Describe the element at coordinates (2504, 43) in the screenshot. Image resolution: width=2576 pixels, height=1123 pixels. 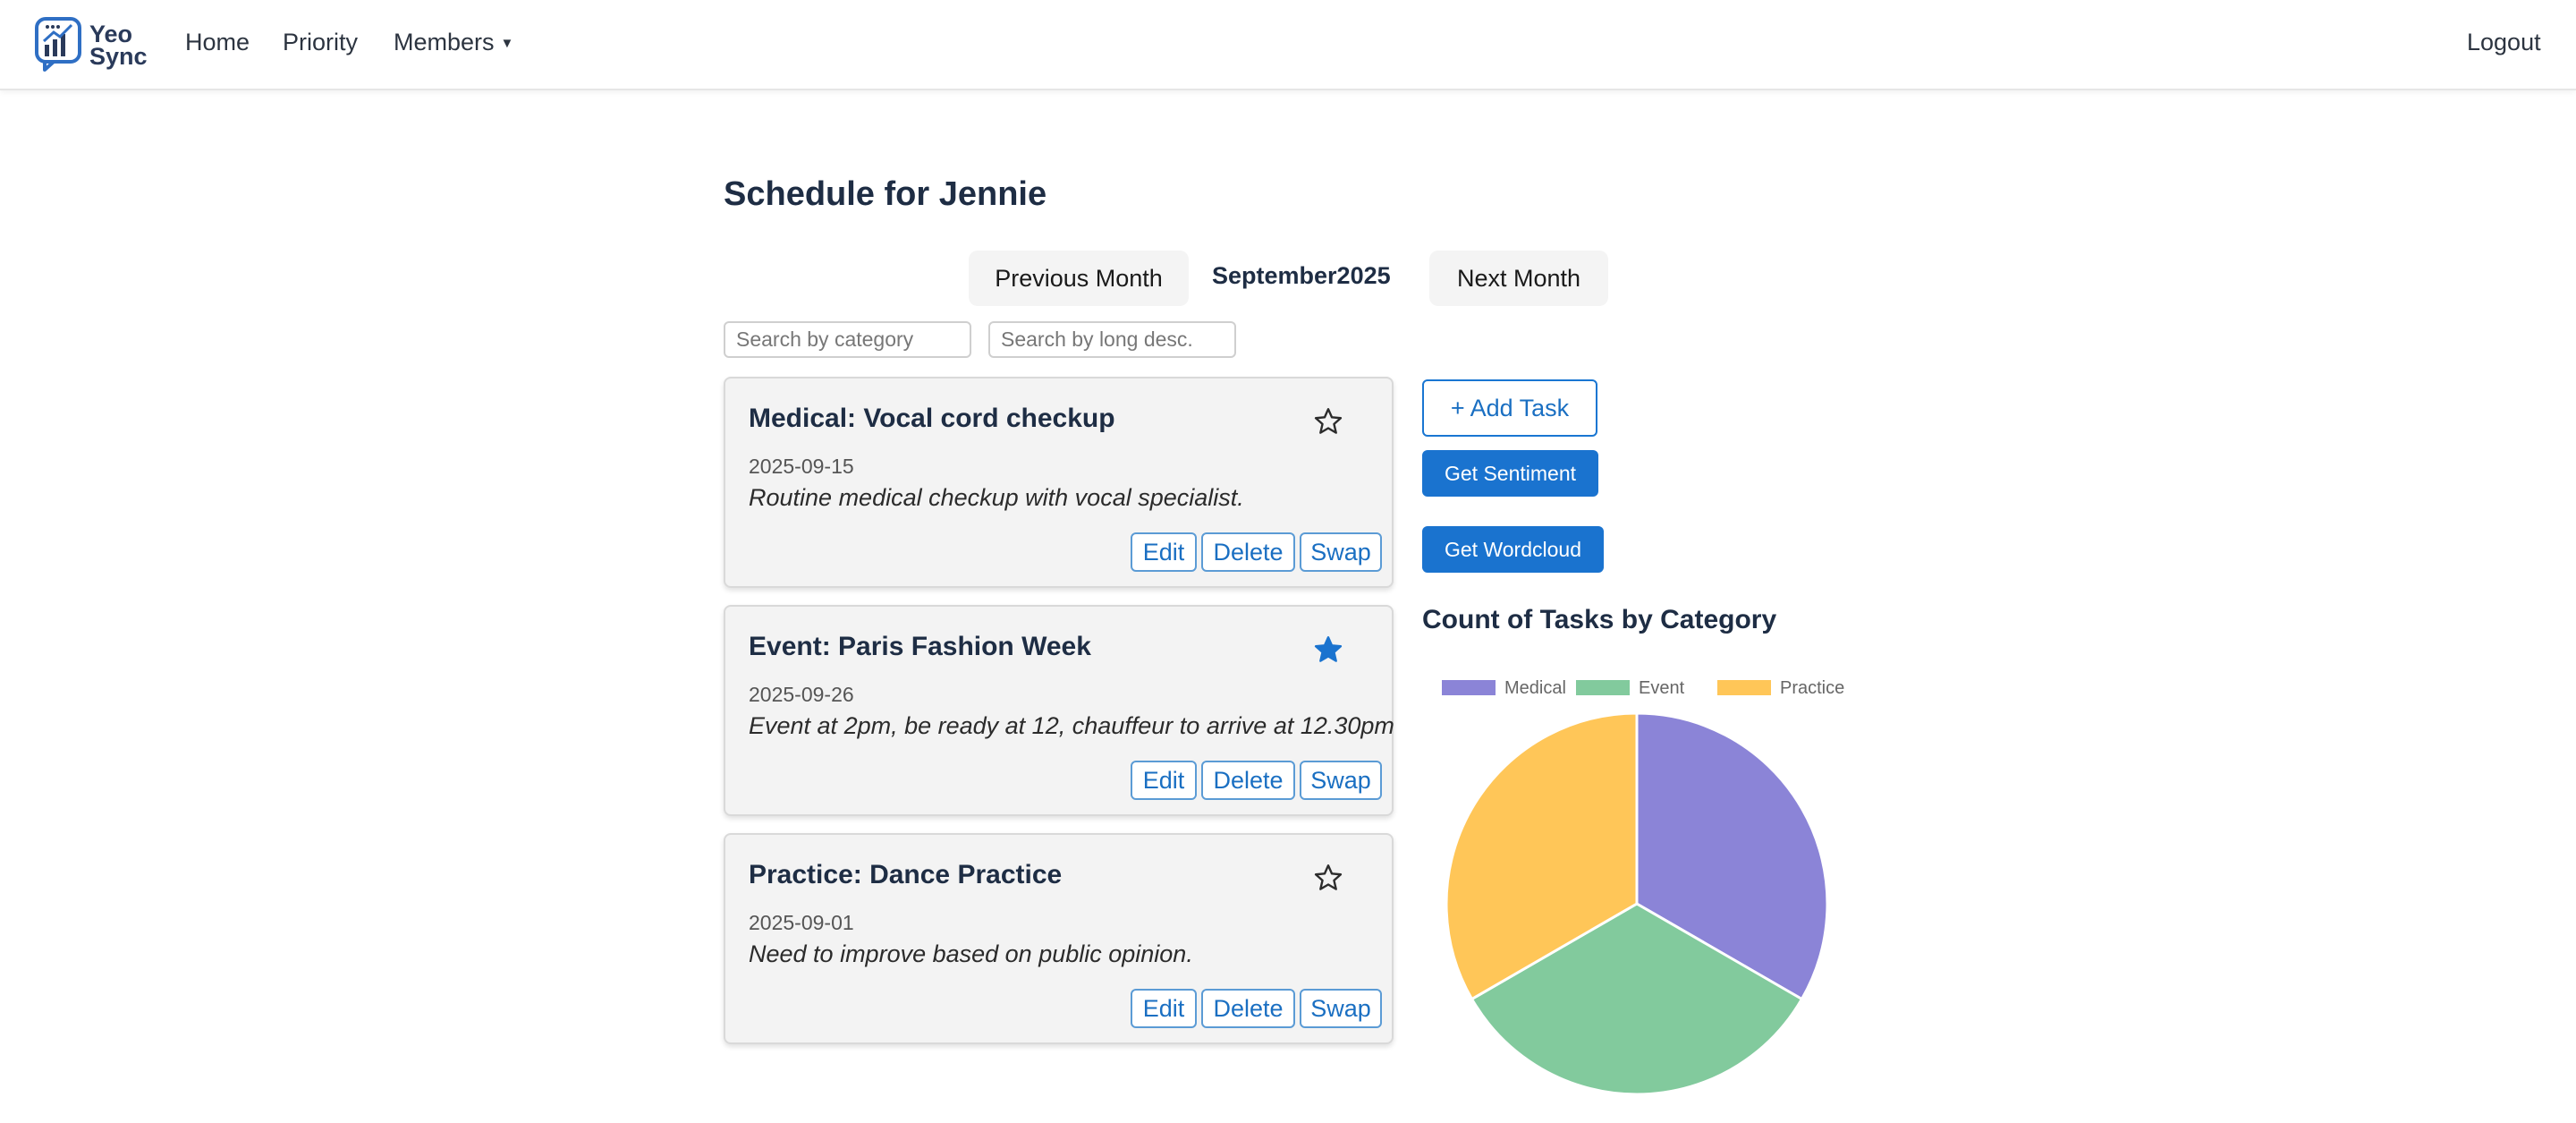
I see `nav-logout: Logout` at that location.